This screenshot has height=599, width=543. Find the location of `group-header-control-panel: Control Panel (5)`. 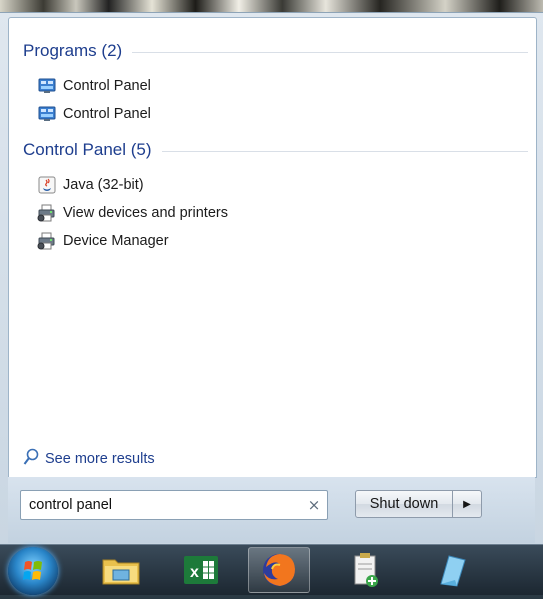

group-header-control-panel: Control Panel (5) is located at coordinates (275, 150).